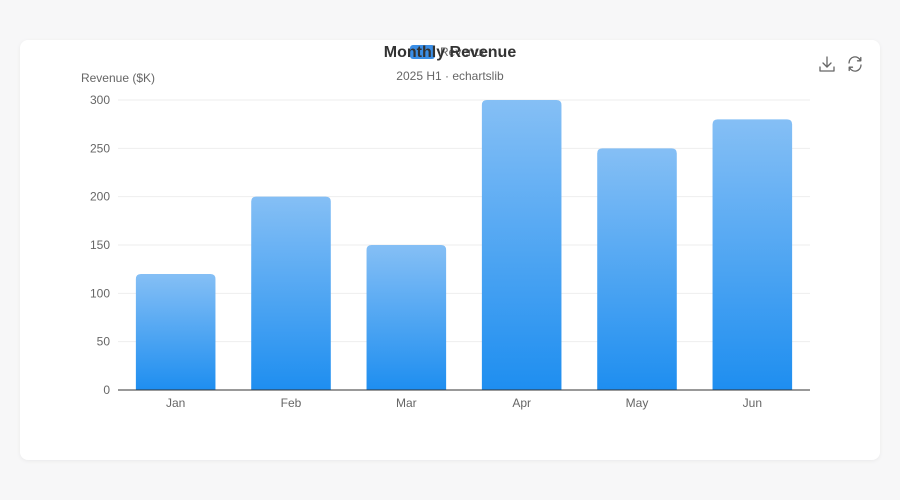 The width and height of the screenshot is (900, 500). Describe the element at coordinates (841, 64) in the screenshot. I see `chart-toolbox` at that location.